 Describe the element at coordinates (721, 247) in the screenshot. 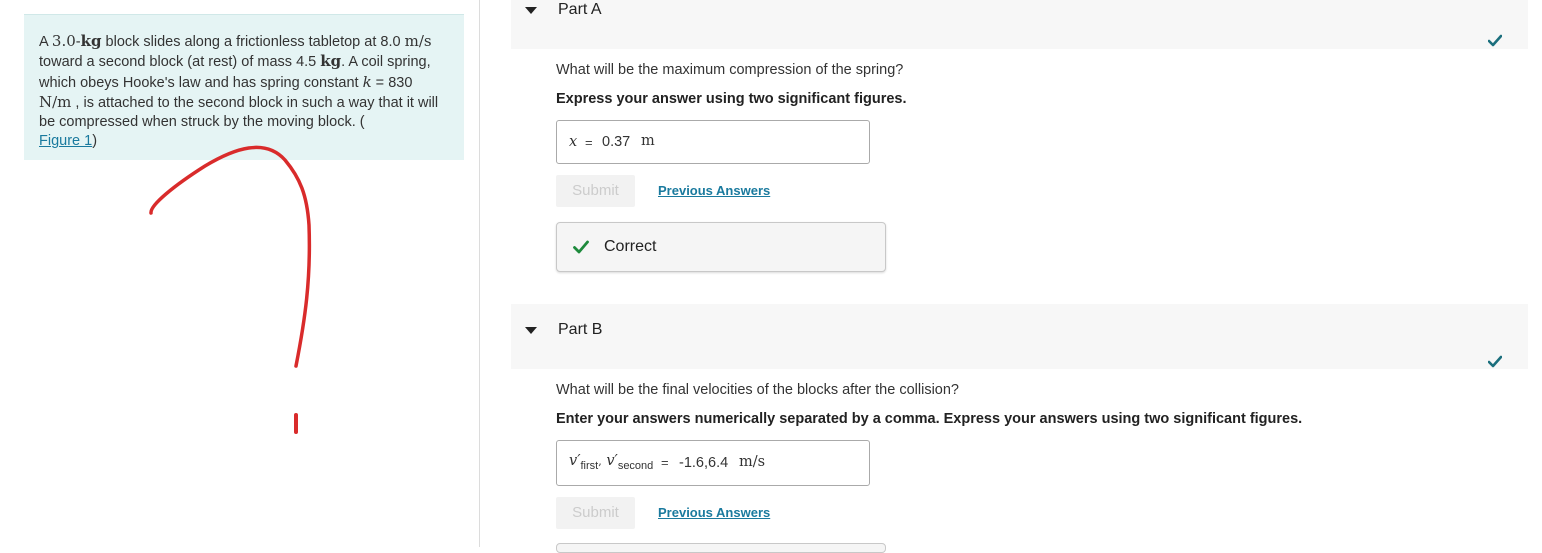

I see `correct-feedback: Correct` at that location.